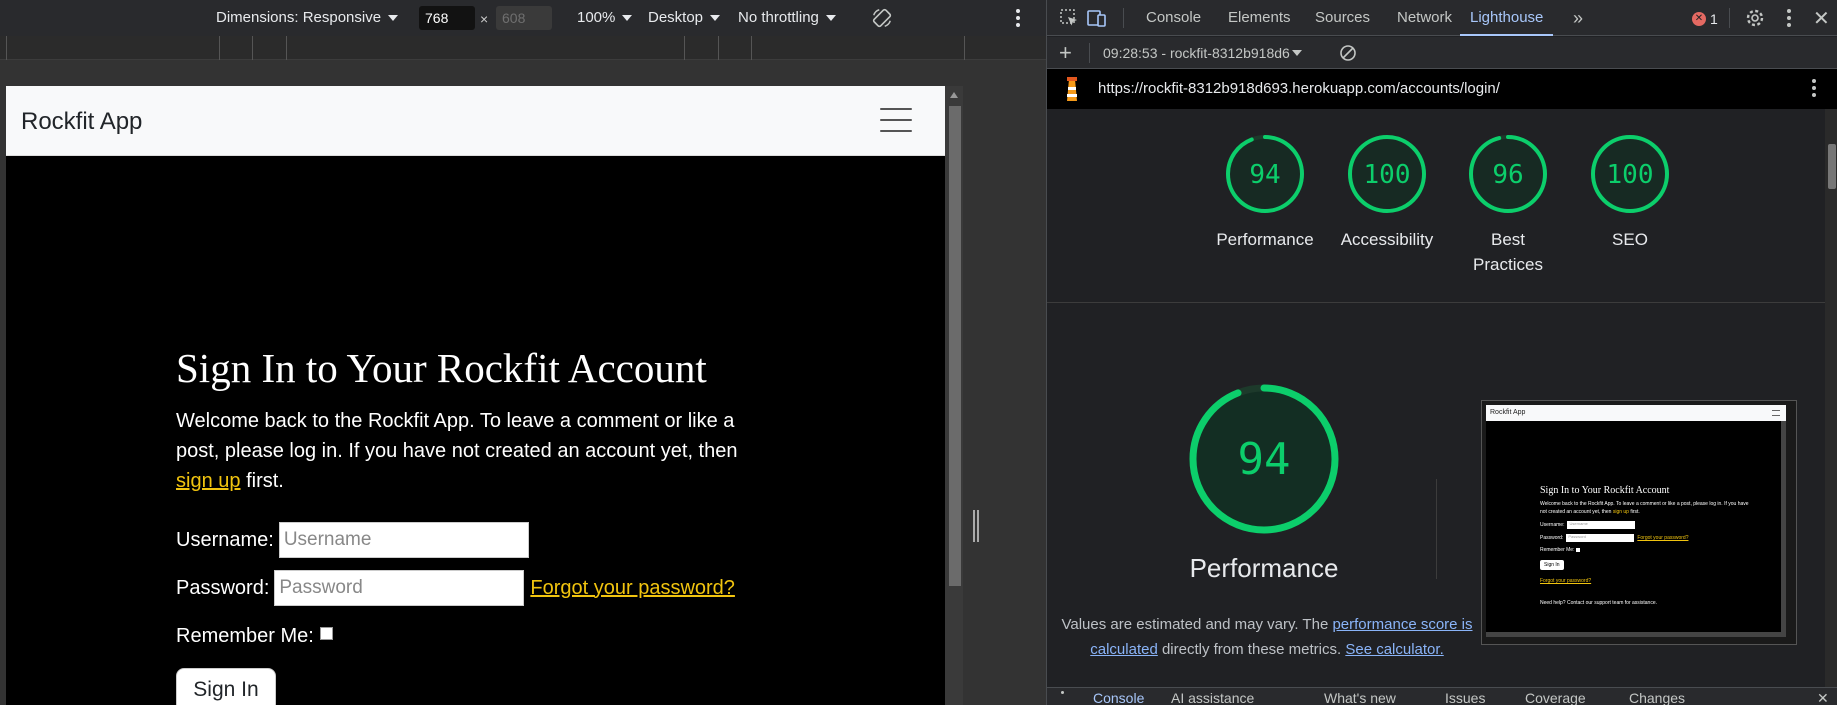  What do you see at coordinates (1360, 697) in the screenshot?
I see `drawer-tab-whats-new: What's new` at bounding box center [1360, 697].